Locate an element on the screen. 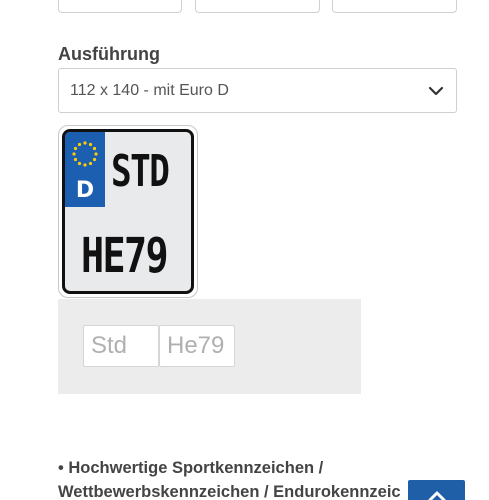 This screenshot has width=489, height=500. option-label: Ausführung is located at coordinates (109, 54).